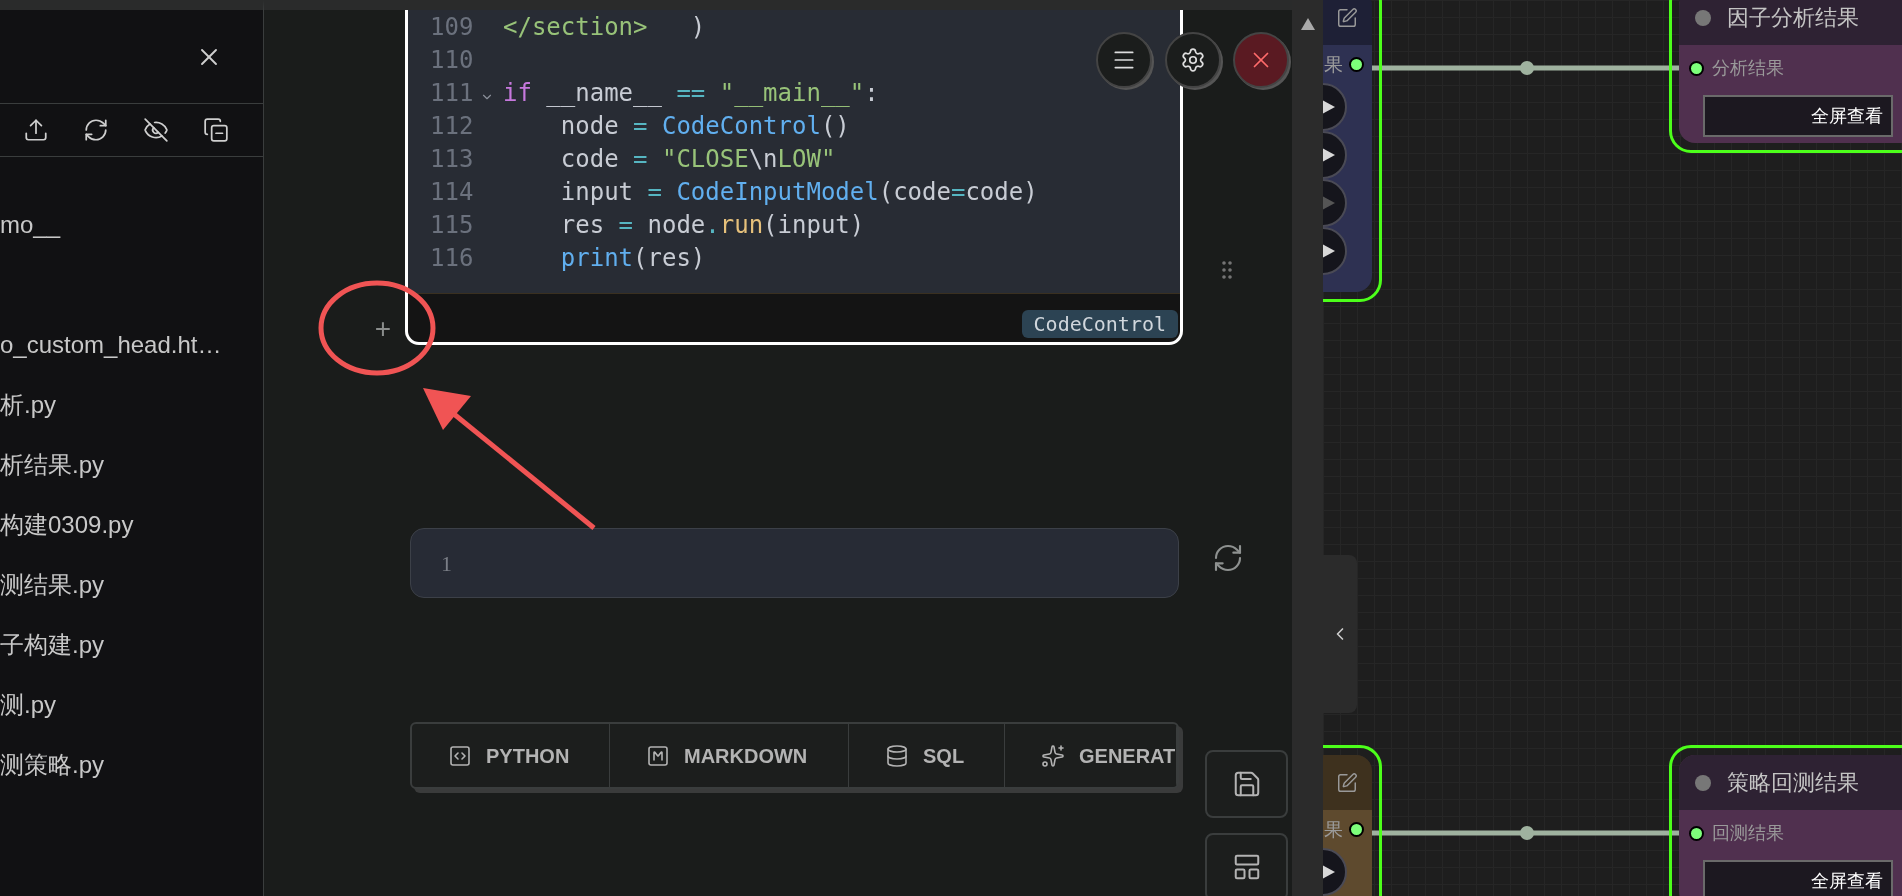  What do you see at coordinates (450, 224) in the screenshot?
I see `line-number: 115` at bounding box center [450, 224].